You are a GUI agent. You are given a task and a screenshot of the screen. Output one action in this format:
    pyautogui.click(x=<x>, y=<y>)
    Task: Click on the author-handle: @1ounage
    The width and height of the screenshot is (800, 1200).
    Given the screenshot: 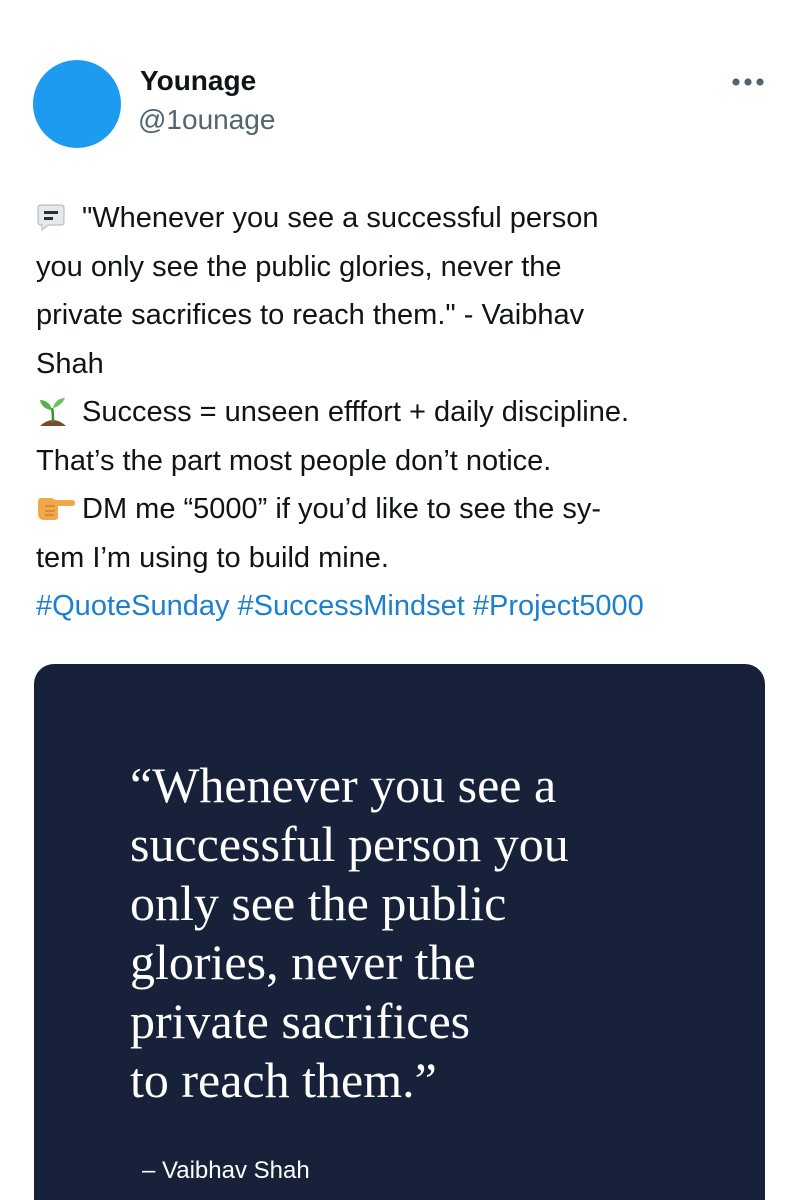 What is the action you would take?
    pyautogui.click(x=206, y=120)
    